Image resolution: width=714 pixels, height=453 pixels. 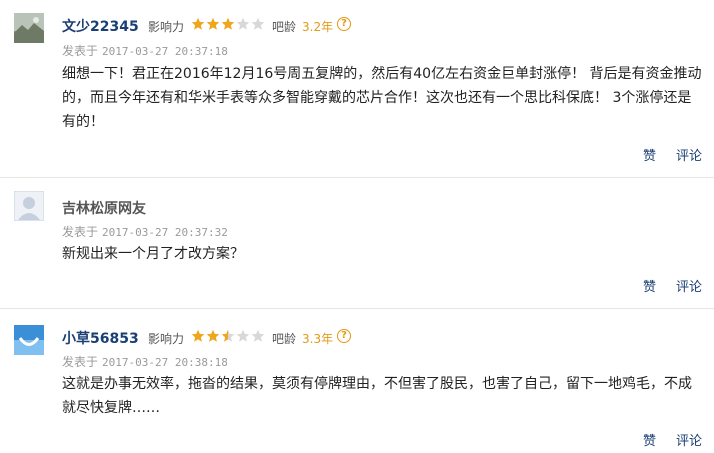 I want to click on posted-datetime: 2017-03-27 20:38:18, so click(x=165, y=362).